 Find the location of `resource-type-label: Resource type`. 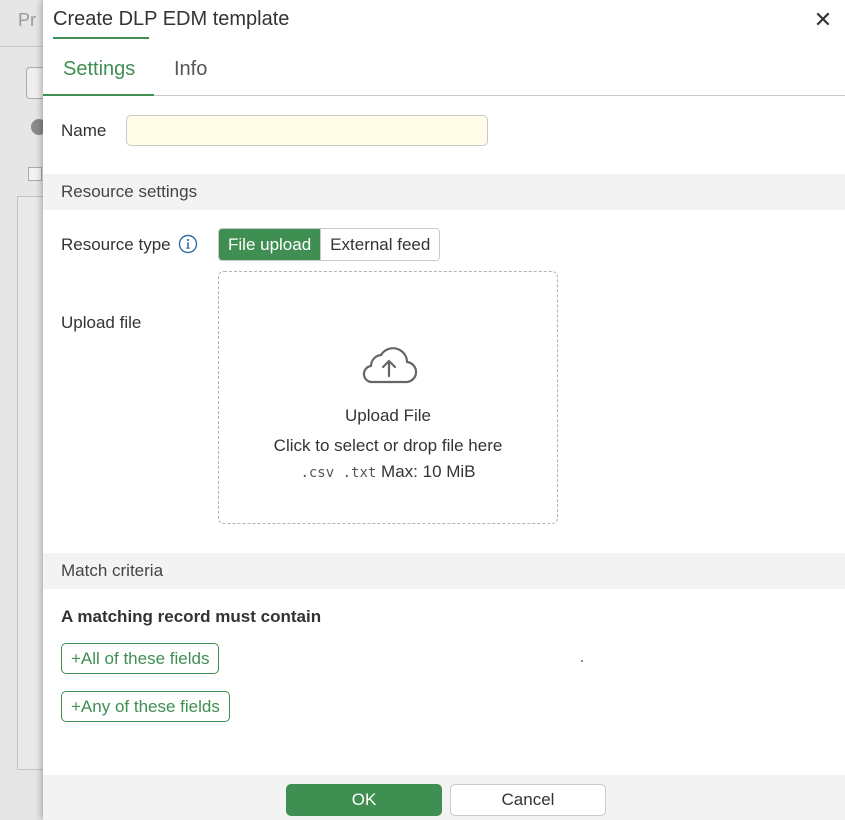

resource-type-label: Resource type is located at coordinates (116, 244).